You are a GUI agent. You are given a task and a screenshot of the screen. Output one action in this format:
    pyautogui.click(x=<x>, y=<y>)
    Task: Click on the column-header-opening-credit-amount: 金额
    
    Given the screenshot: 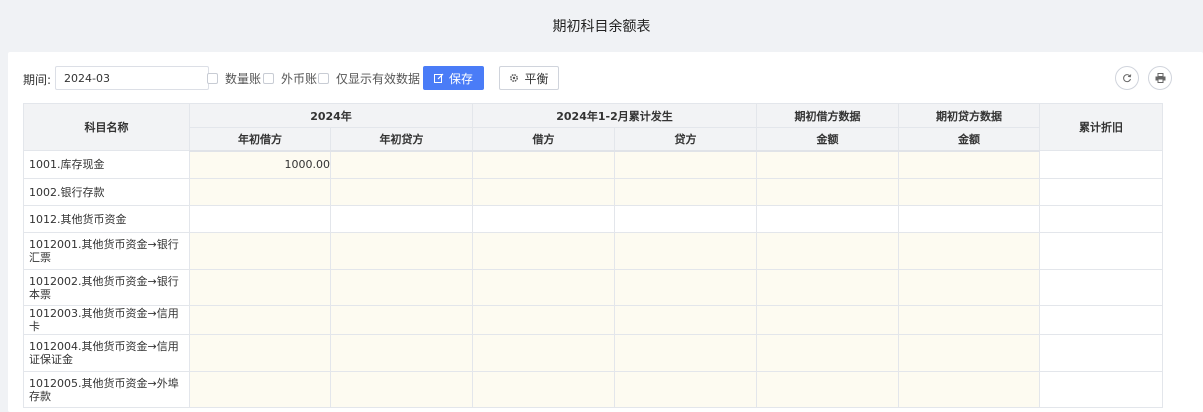 What is the action you would take?
    pyautogui.click(x=969, y=139)
    